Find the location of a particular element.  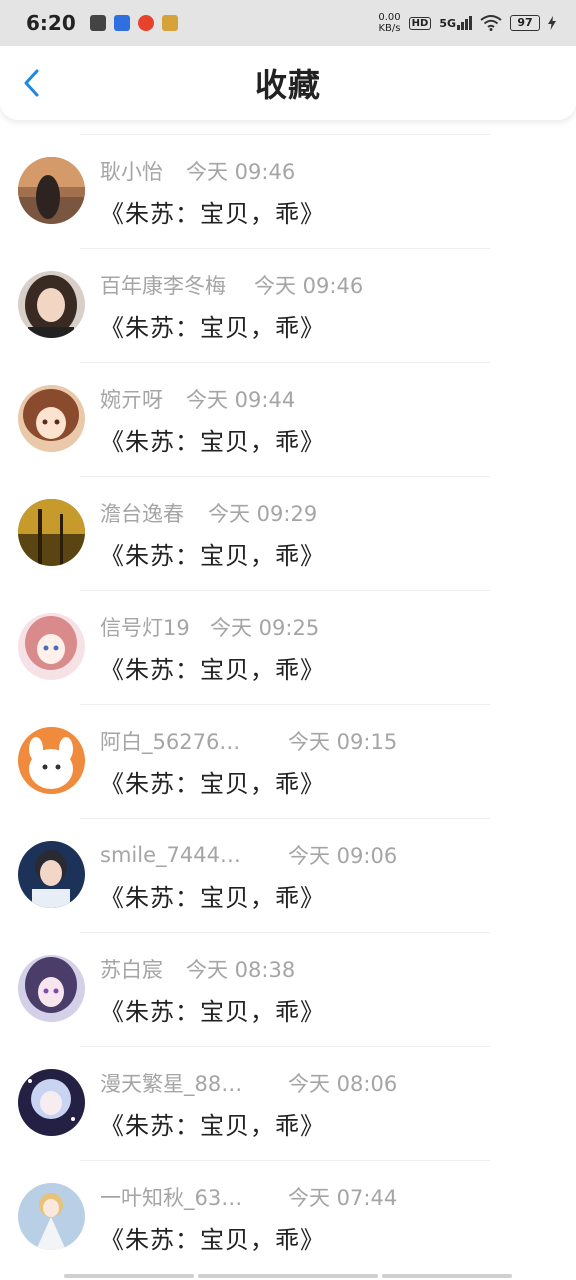

item-meta: 澹台逸春 今天 09:29 is located at coordinates (208, 513).